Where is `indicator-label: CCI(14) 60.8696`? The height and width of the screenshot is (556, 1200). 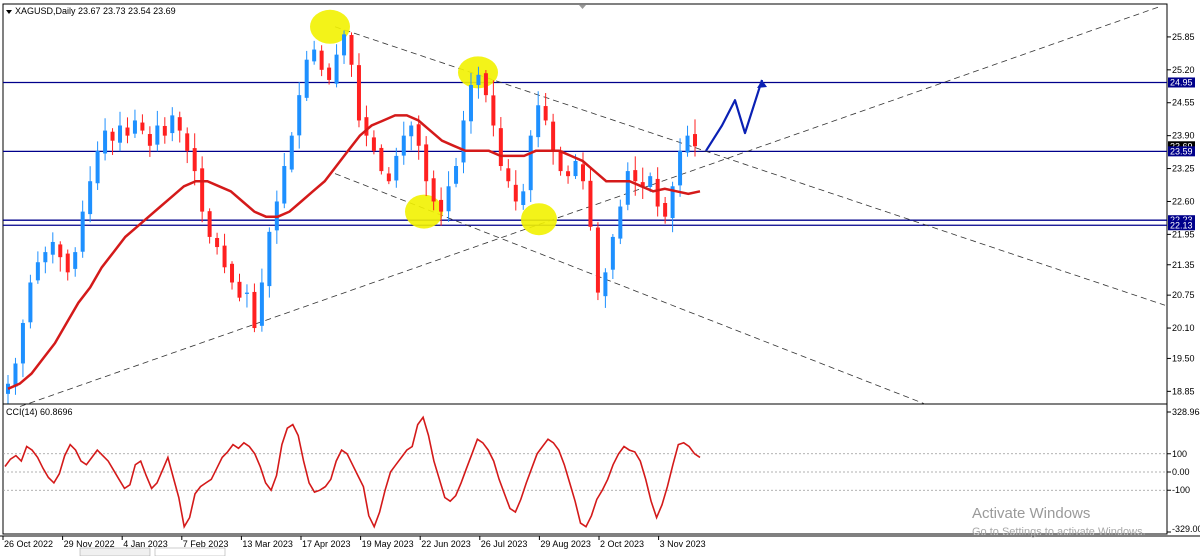
indicator-label: CCI(14) 60.8696 is located at coordinates (39, 412).